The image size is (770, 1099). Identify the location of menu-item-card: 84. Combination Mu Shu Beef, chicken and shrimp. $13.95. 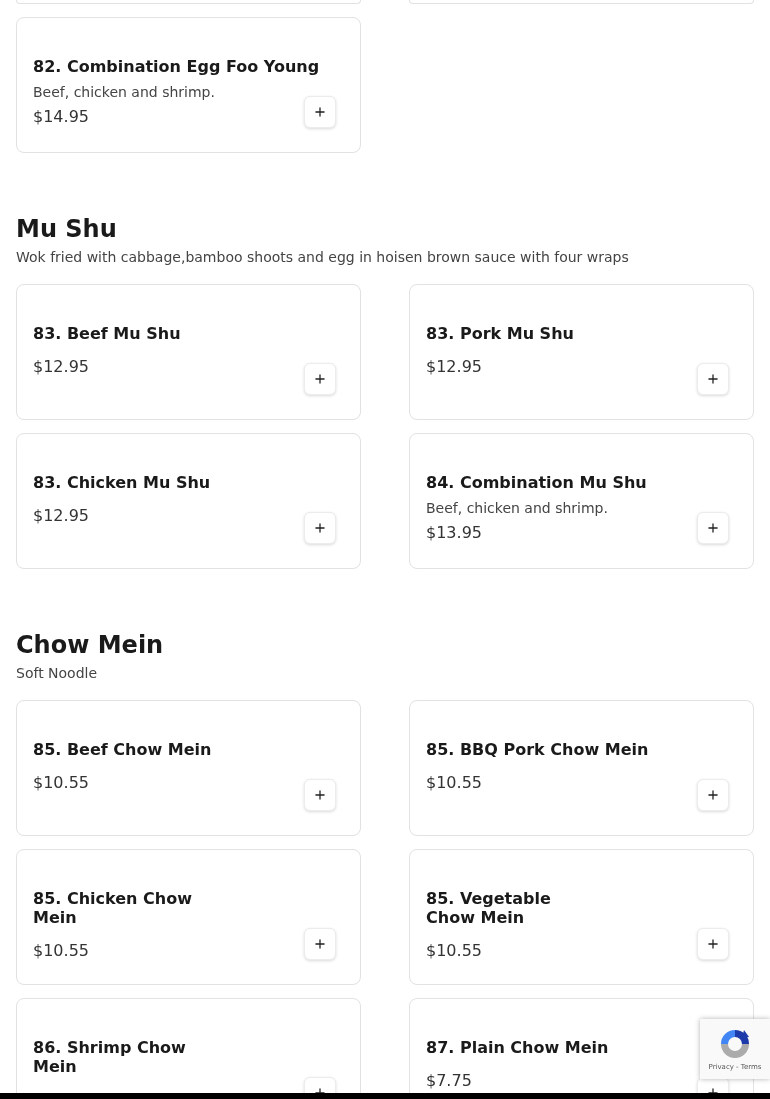
(581, 501).